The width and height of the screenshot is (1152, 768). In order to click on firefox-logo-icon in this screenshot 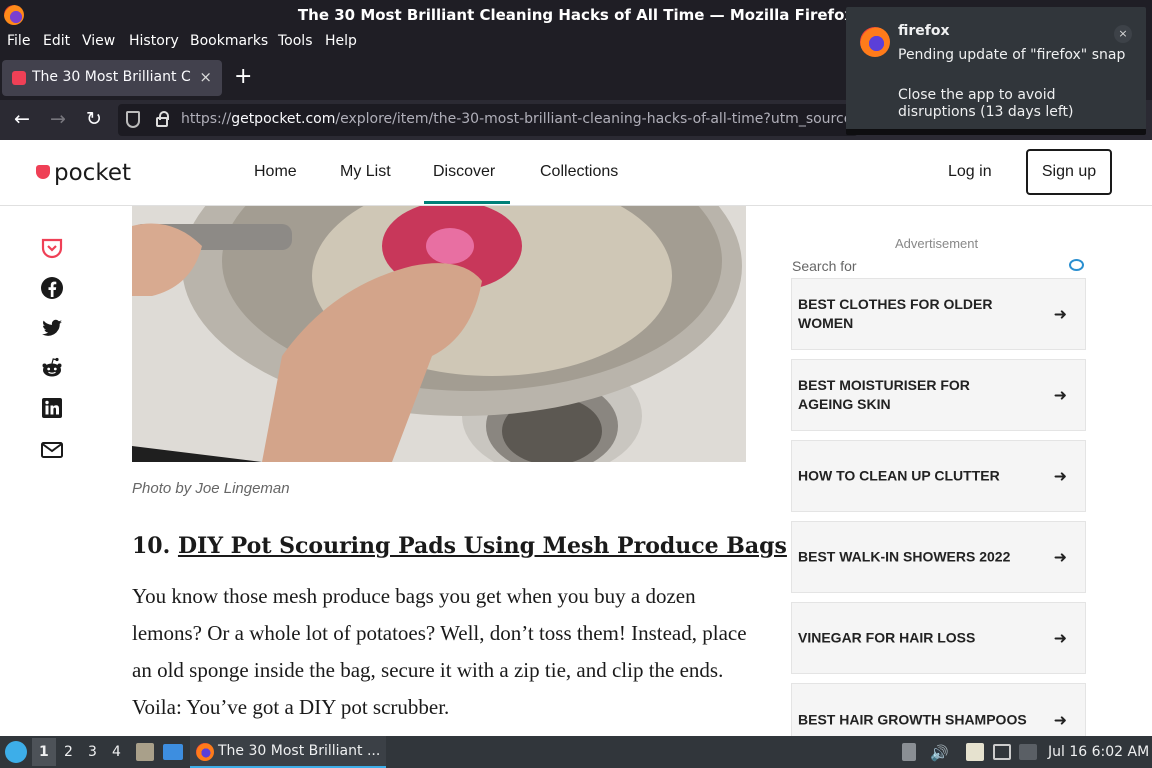, I will do `click(875, 42)`.